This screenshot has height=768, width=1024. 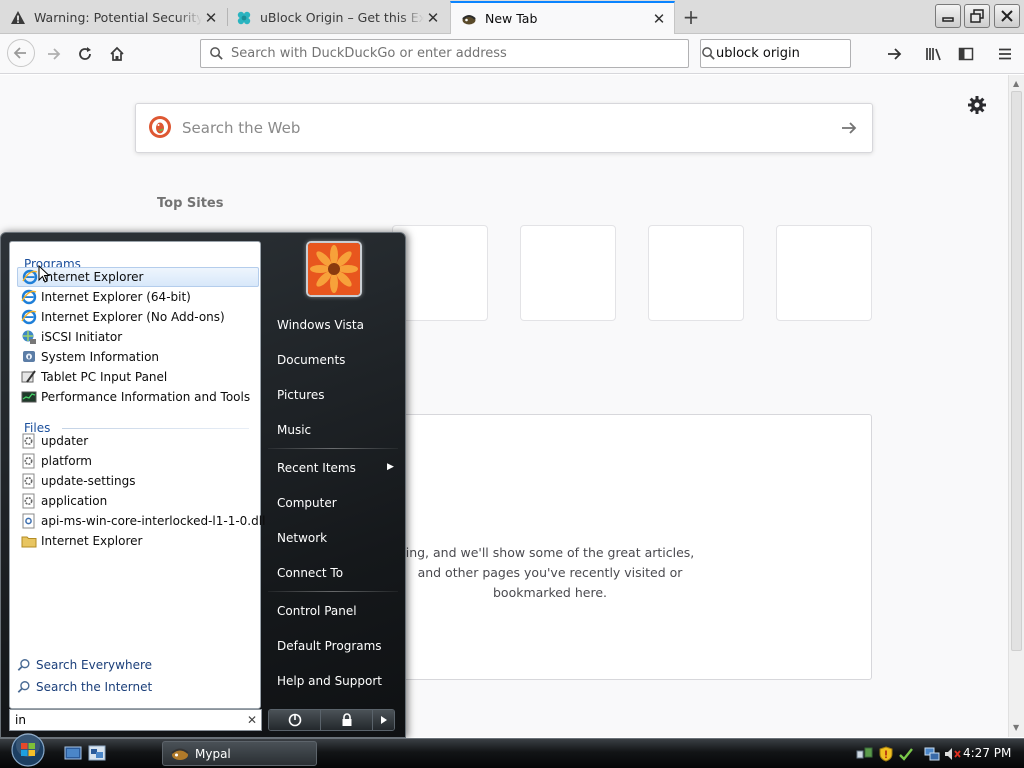 I want to click on program-label: iSCSI Initiator, so click(x=82, y=337).